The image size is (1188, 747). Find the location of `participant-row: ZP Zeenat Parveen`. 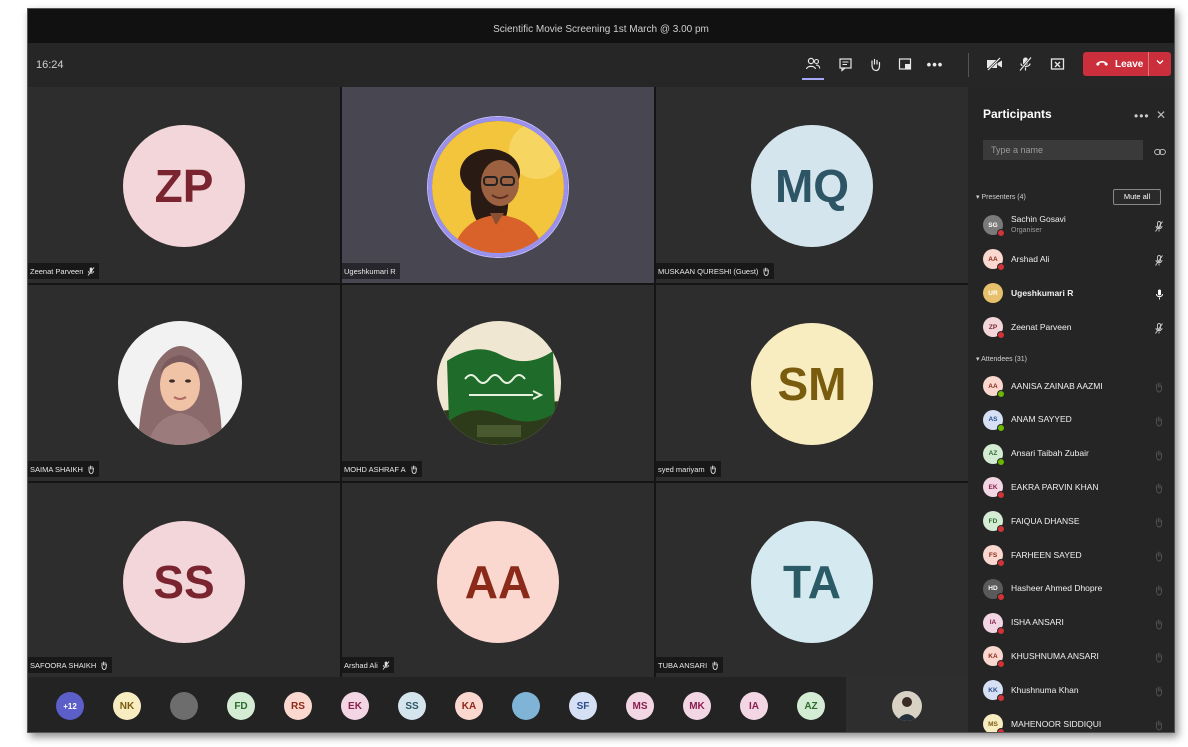

participant-row: ZP Zeenat Parveen is located at coordinates (1071, 327).